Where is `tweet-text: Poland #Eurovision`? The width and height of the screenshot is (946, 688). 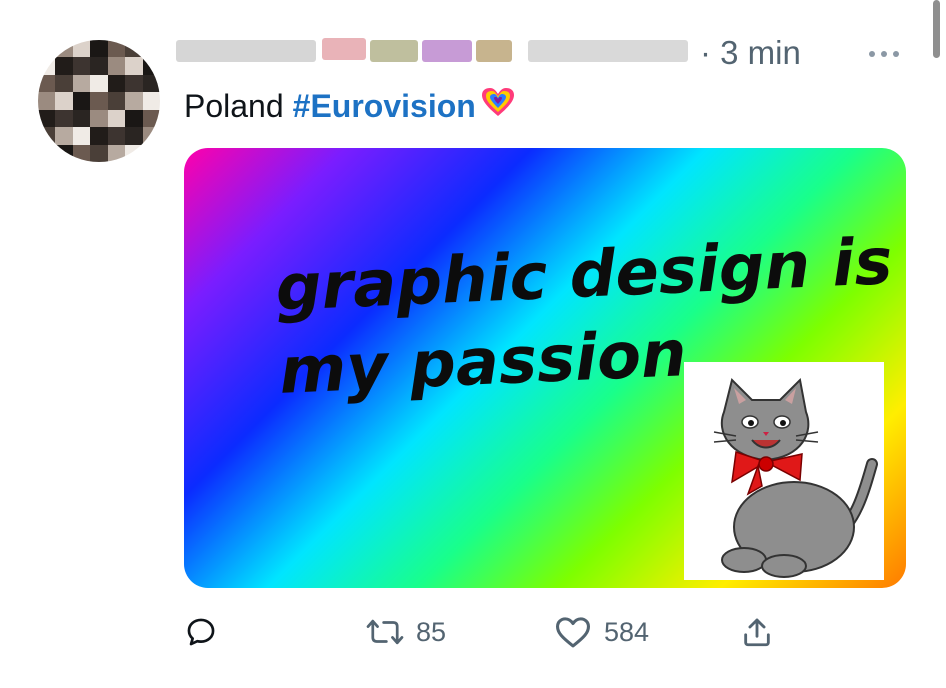 tweet-text: Poland #Eurovision is located at coordinates (350, 106).